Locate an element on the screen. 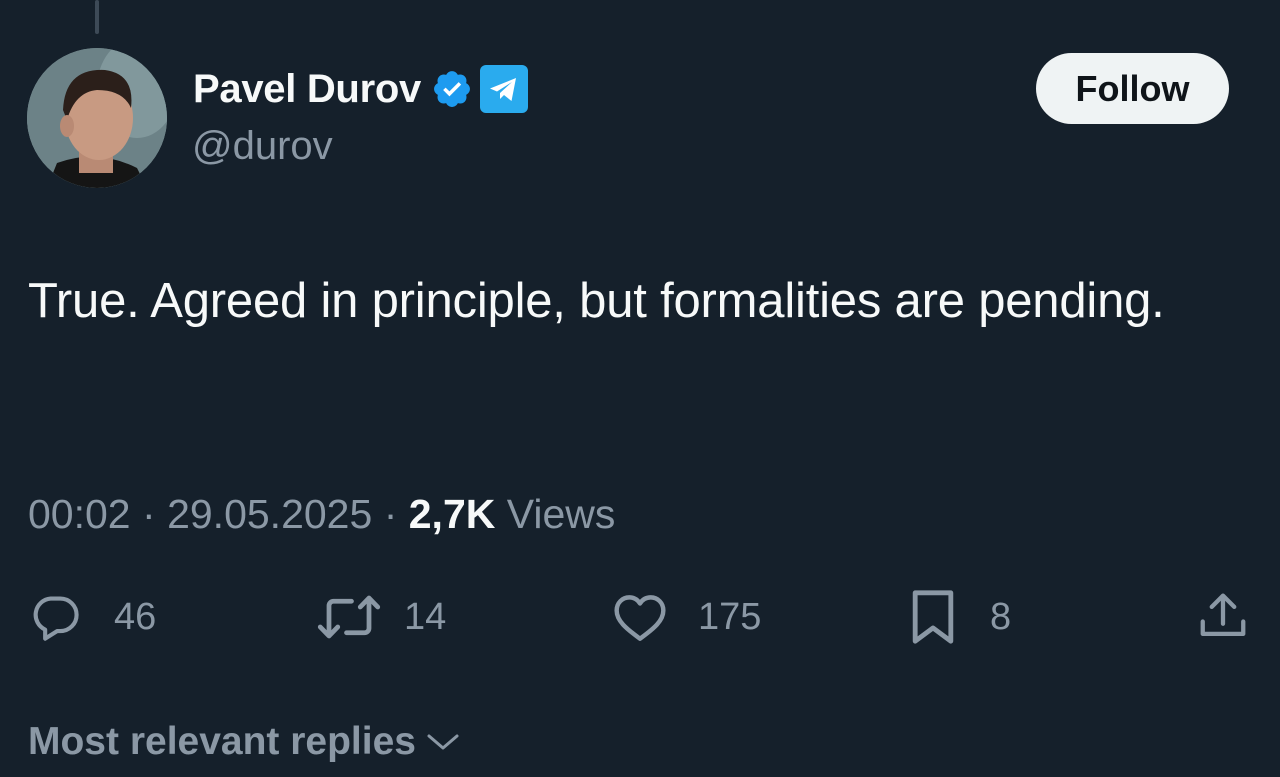 The width and height of the screenshot is (1280, 777). like-button: 175 is located at coordinates (686, 617).